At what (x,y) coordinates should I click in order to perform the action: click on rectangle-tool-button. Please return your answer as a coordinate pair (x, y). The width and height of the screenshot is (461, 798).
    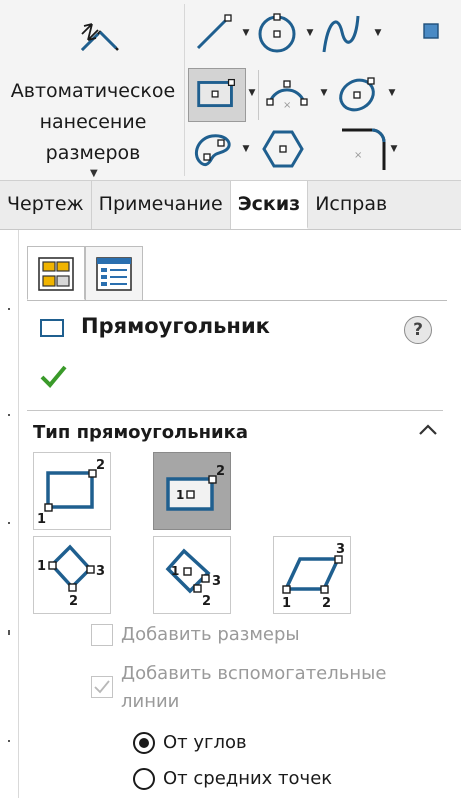
    Looking at the image, I should click on (217, 95).